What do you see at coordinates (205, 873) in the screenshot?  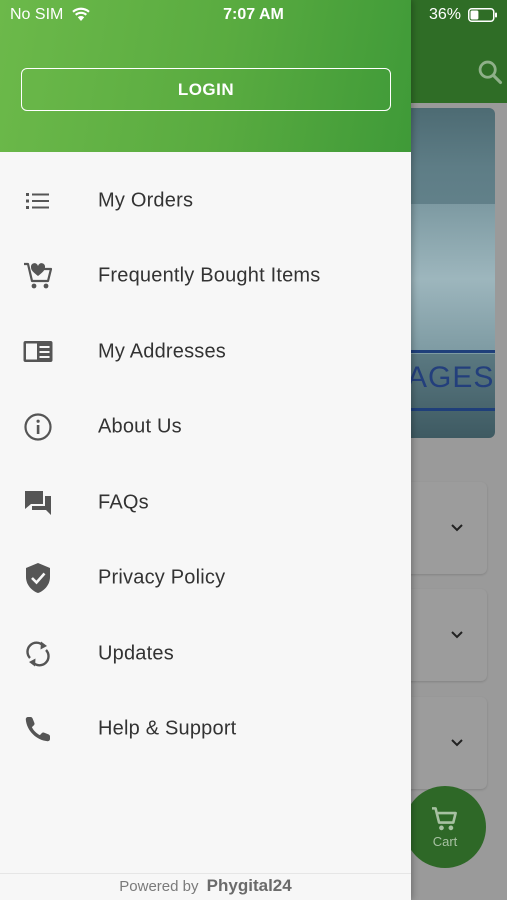 I see `footer-divider` at bounding box center [205, 873].